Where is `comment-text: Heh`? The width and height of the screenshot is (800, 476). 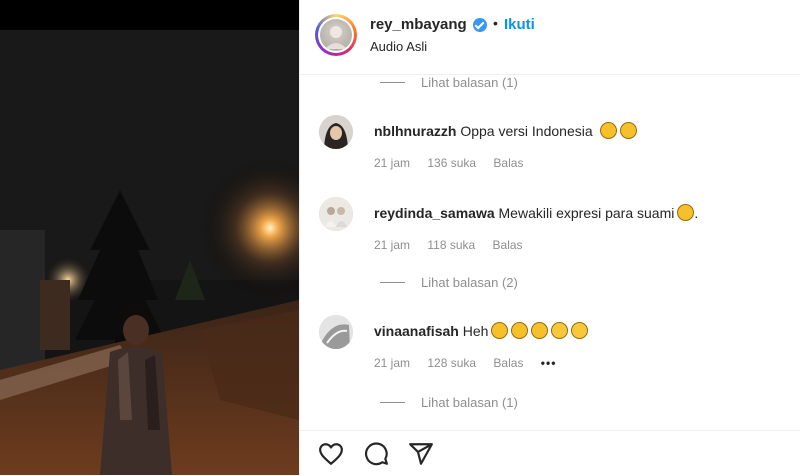
comment-text: Heh is located at coordinates (475, 331).